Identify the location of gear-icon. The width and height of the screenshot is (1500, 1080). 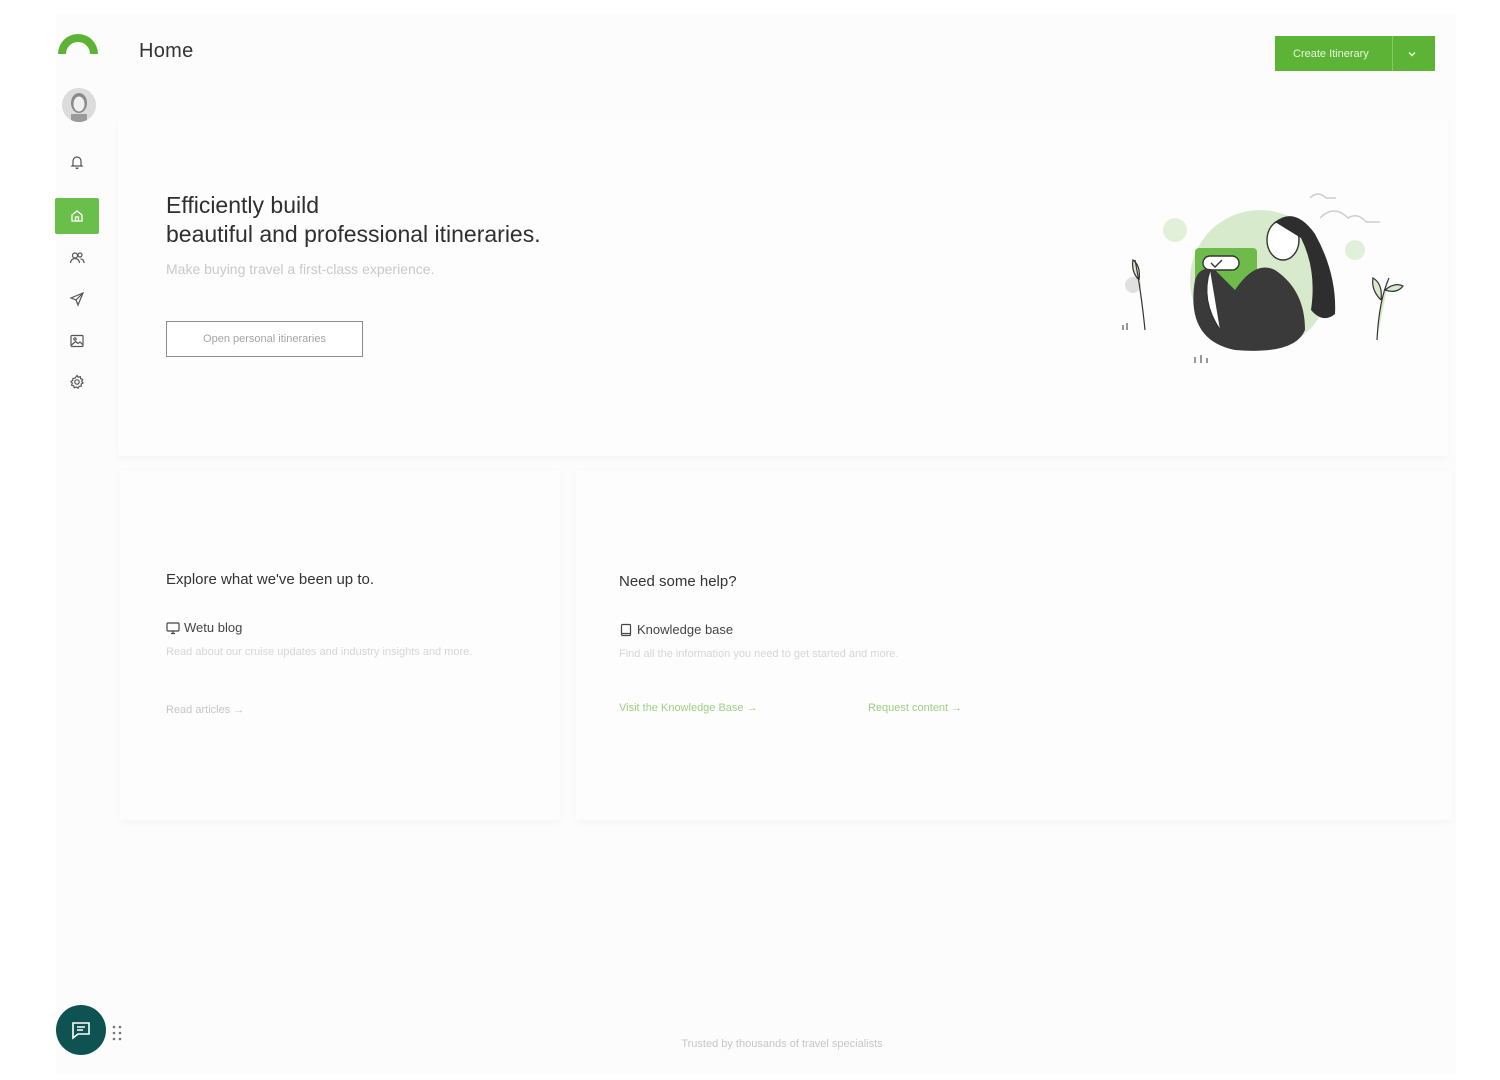
(77, 382).